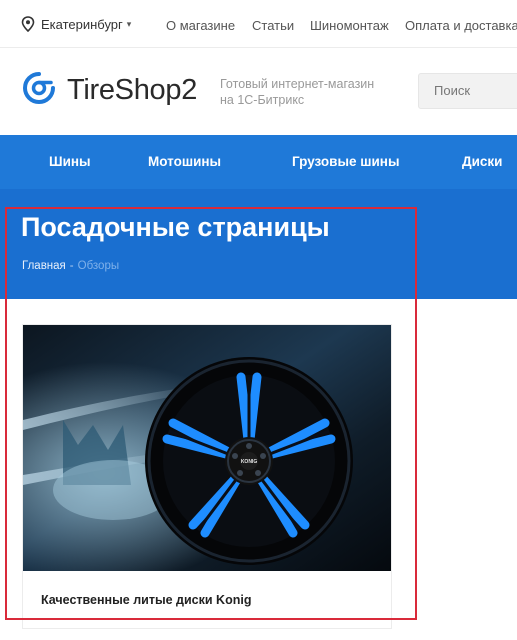 This screenshot has height=640, width=517. What do you see at coordinates (39, 88) in the screenshot?
I see `brand-logo-icon` at bounding box center [39, 88].